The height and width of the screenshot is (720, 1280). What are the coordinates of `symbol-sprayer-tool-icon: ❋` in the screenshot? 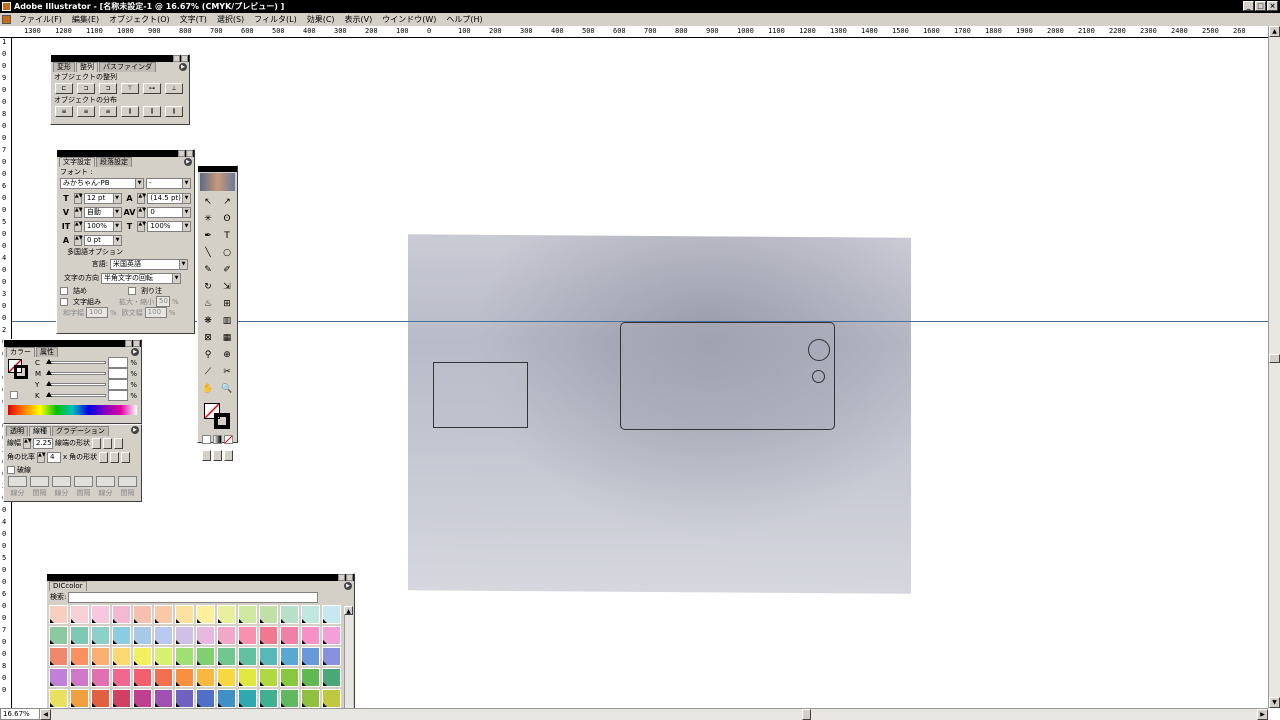 It's located at (208, 321).